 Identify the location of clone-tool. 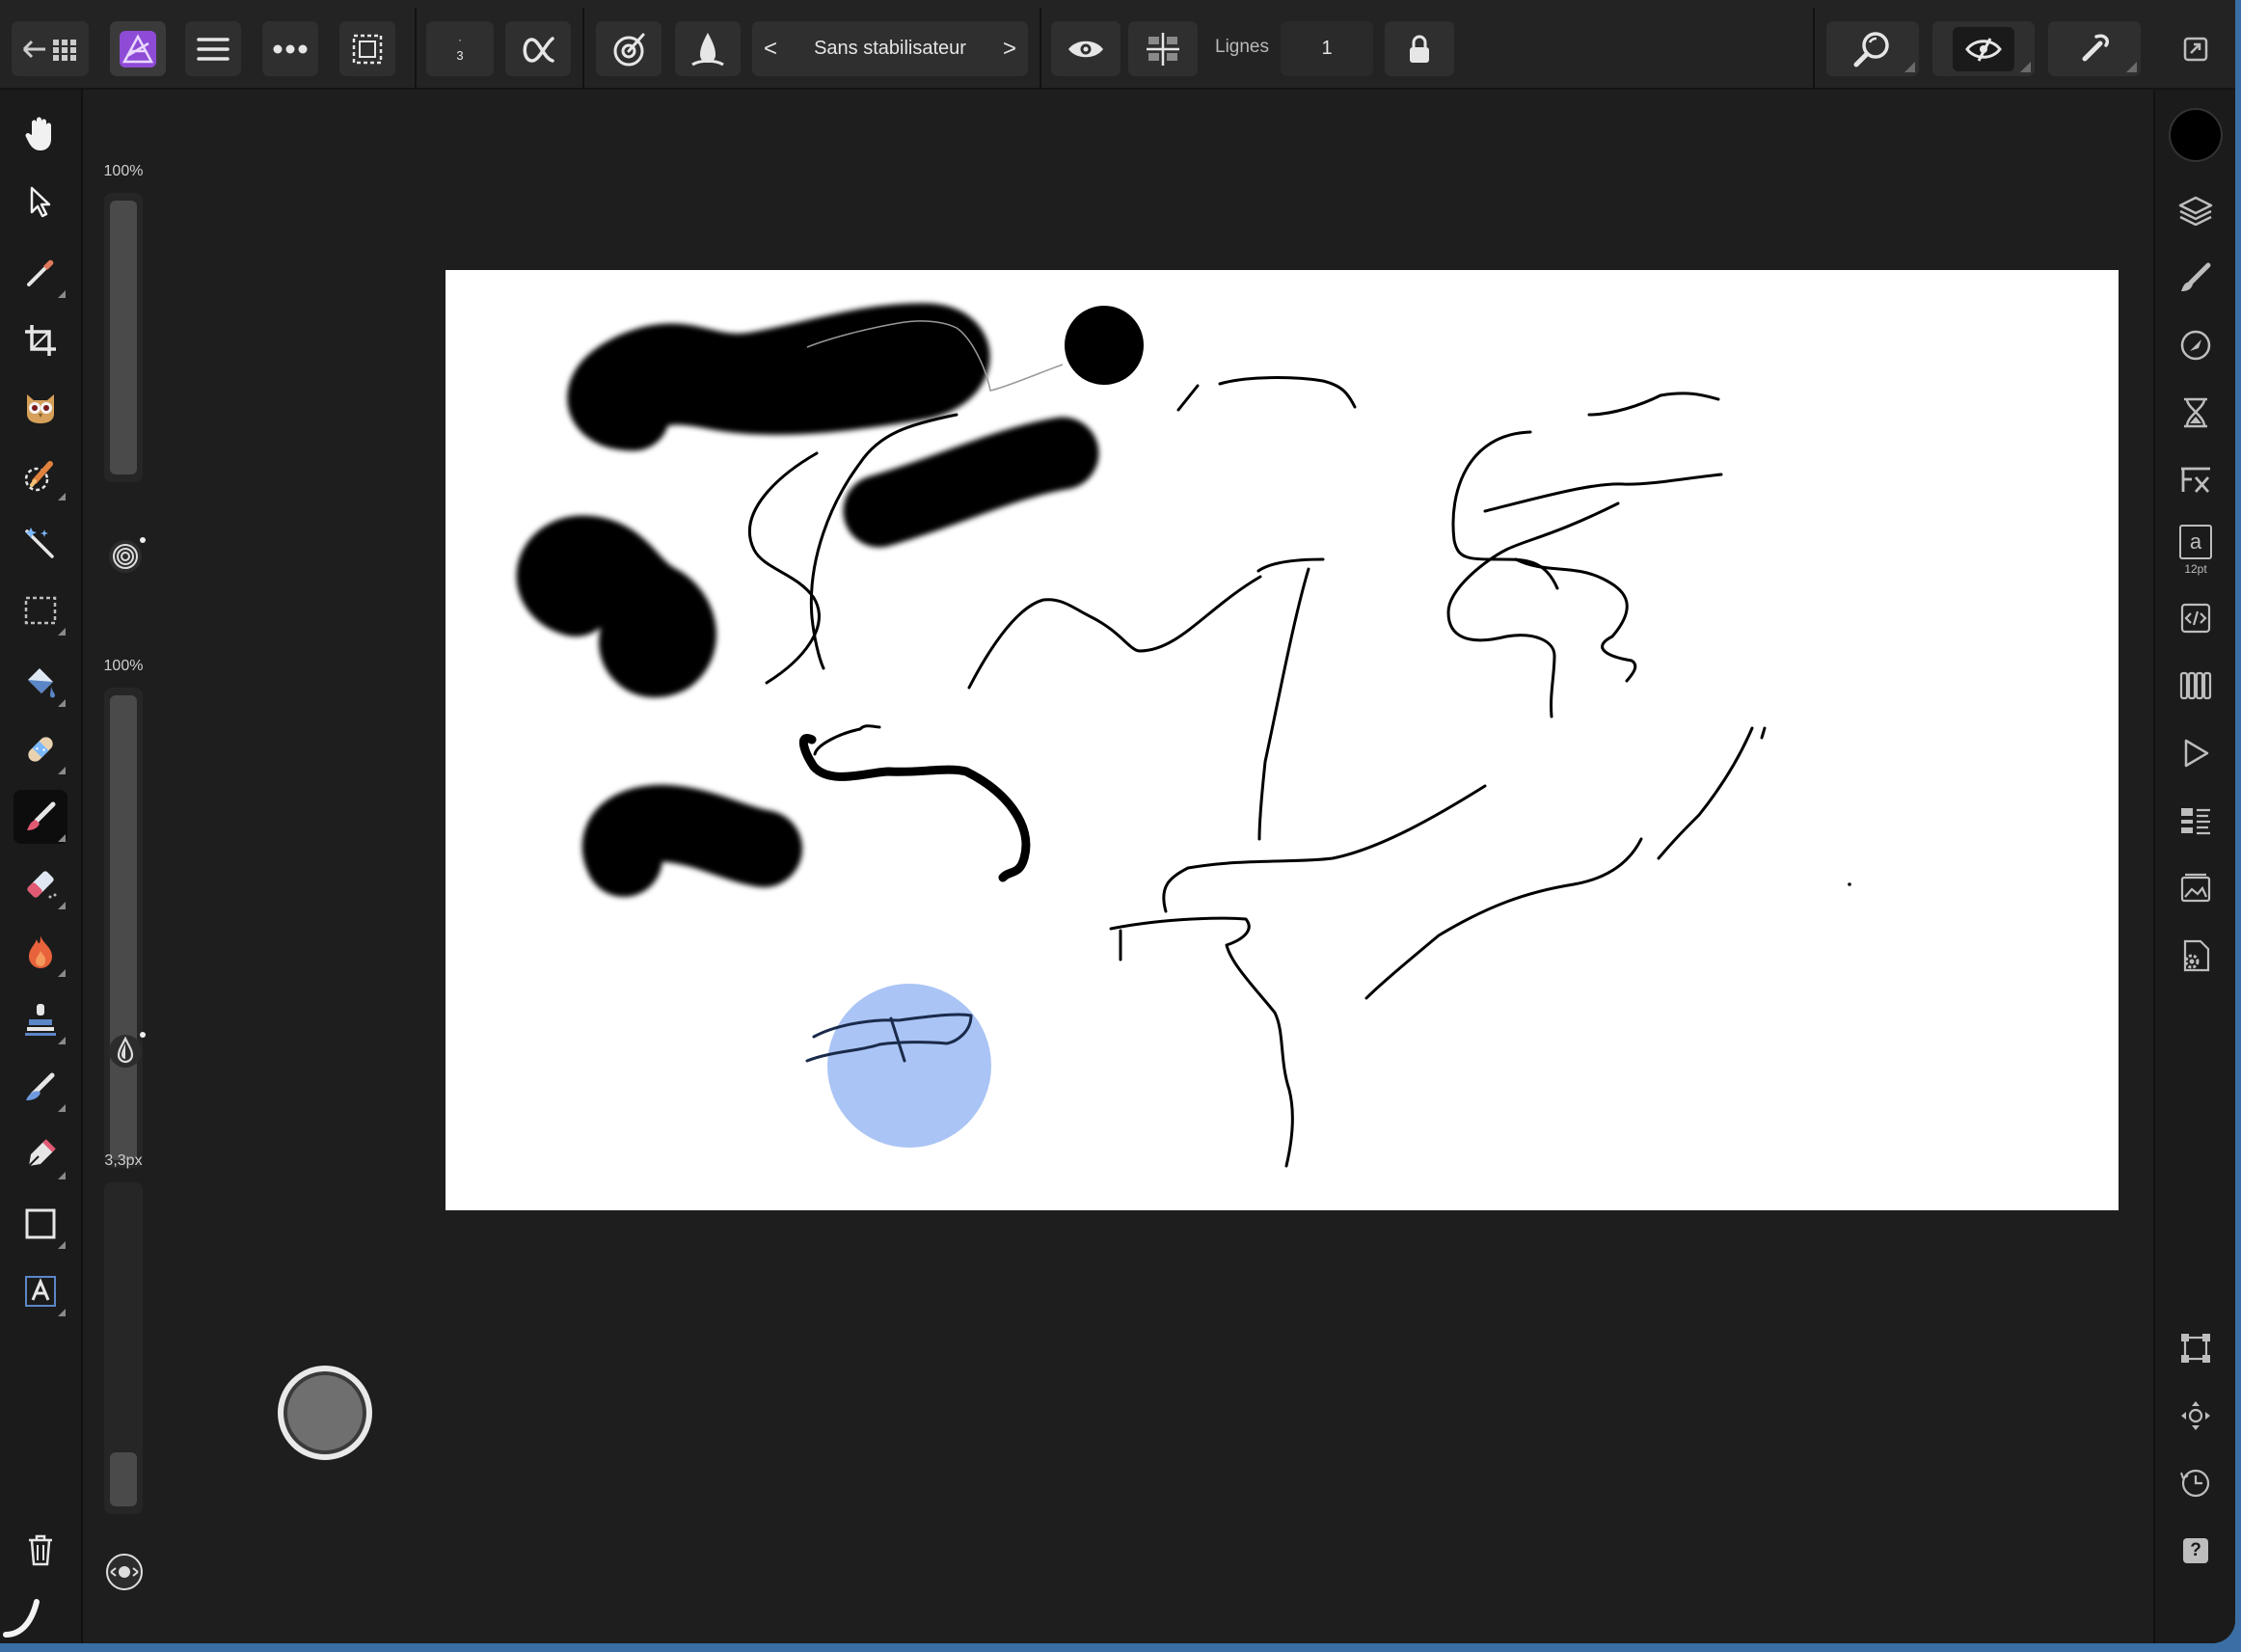
(41, 1019).